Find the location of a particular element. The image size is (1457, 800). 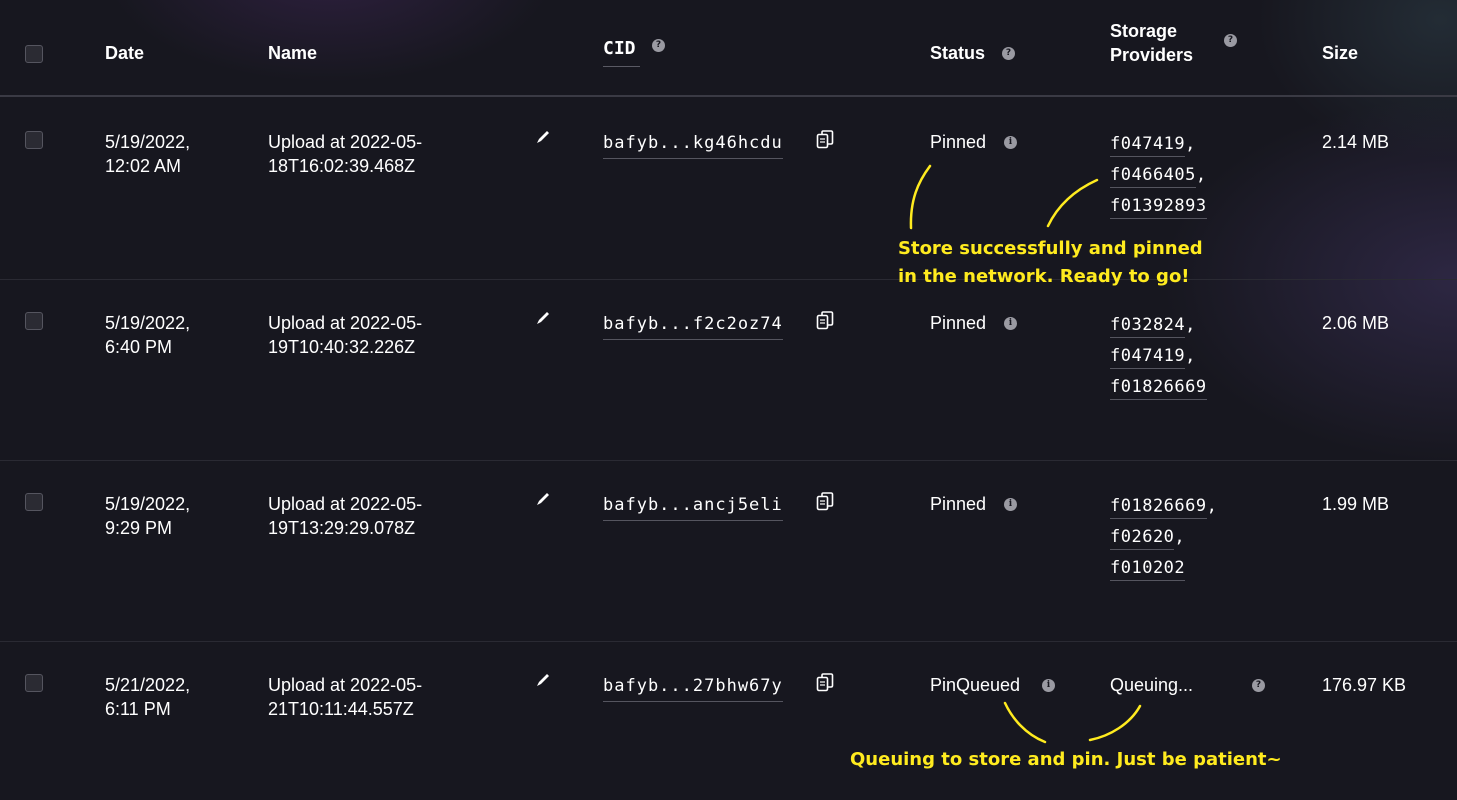

column-header-cid: CID is located at coordinates (619, 48).